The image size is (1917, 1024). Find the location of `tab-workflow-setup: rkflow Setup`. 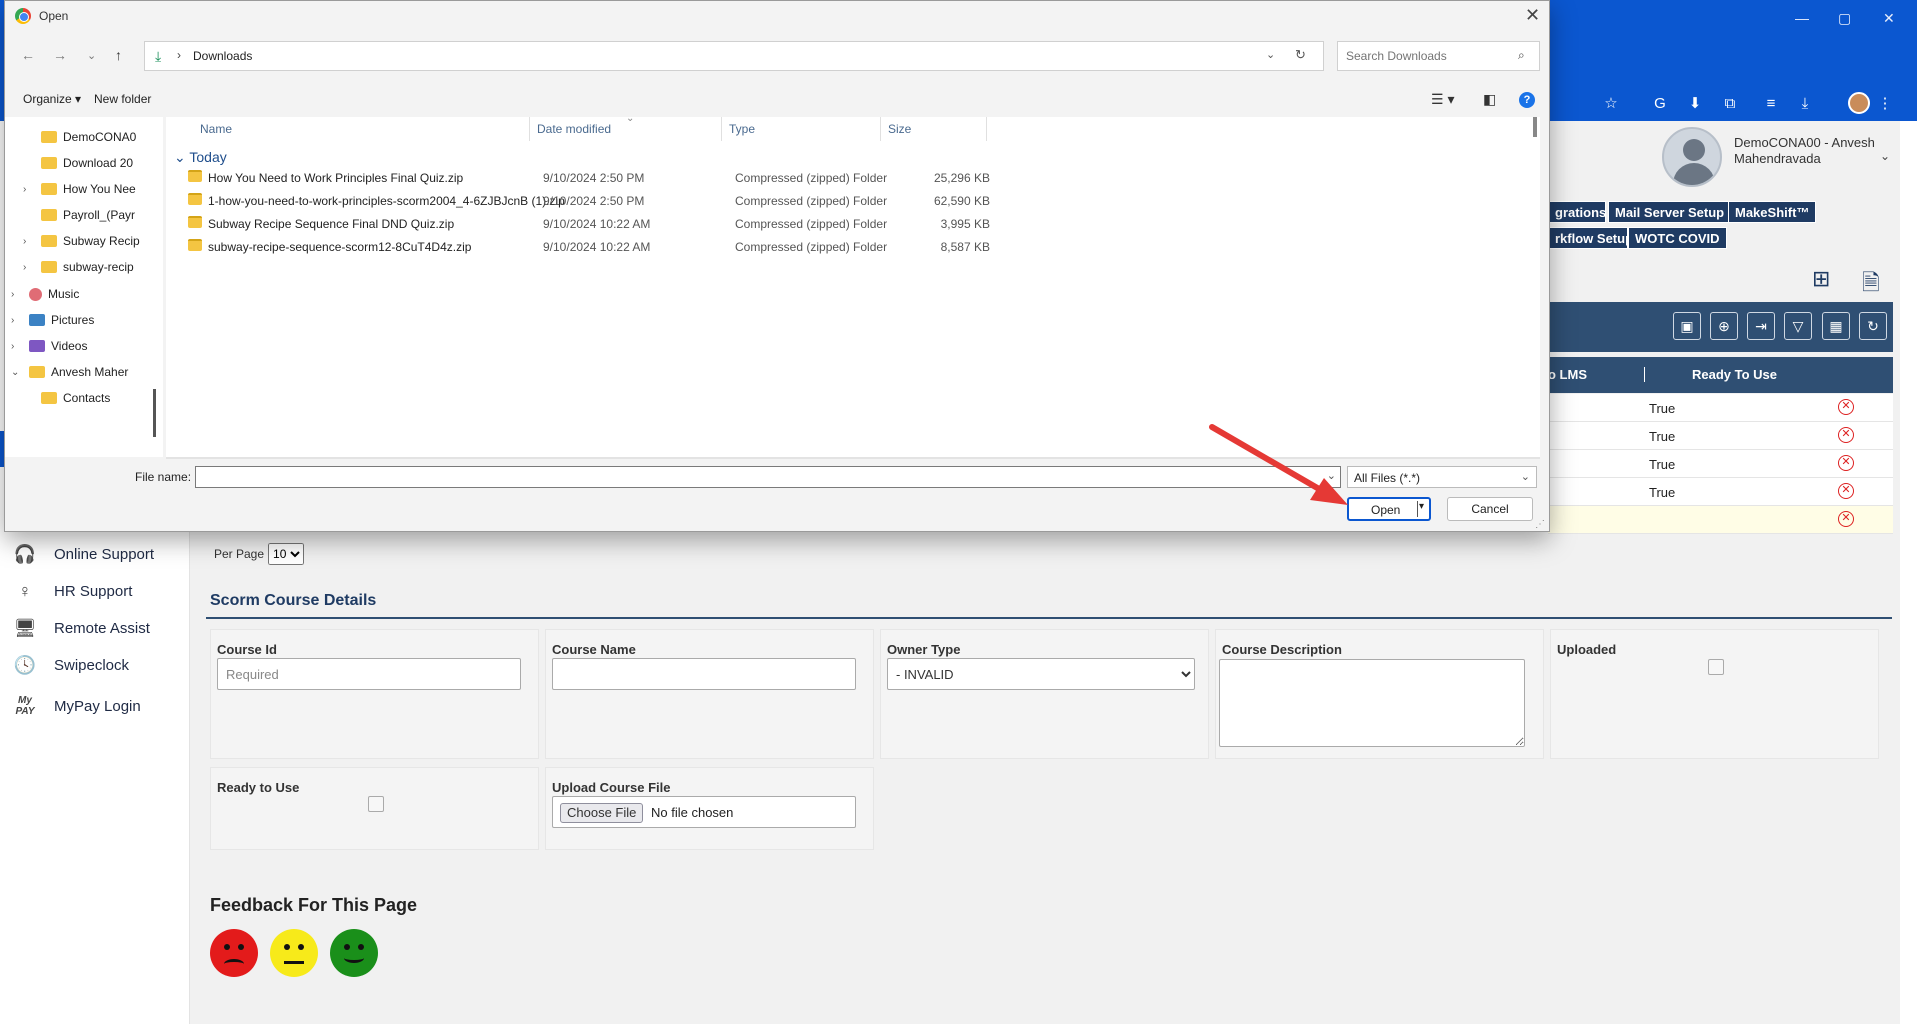

tab-workflow-setup: rkflow Setup is located at coordinates (1590, 238).